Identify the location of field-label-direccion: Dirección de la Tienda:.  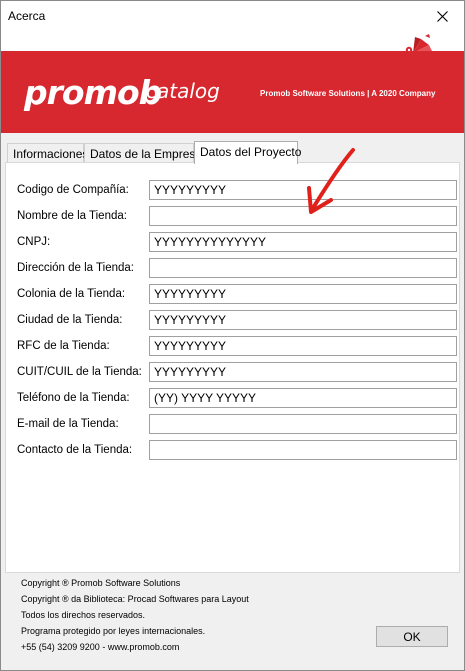
(75, 268).